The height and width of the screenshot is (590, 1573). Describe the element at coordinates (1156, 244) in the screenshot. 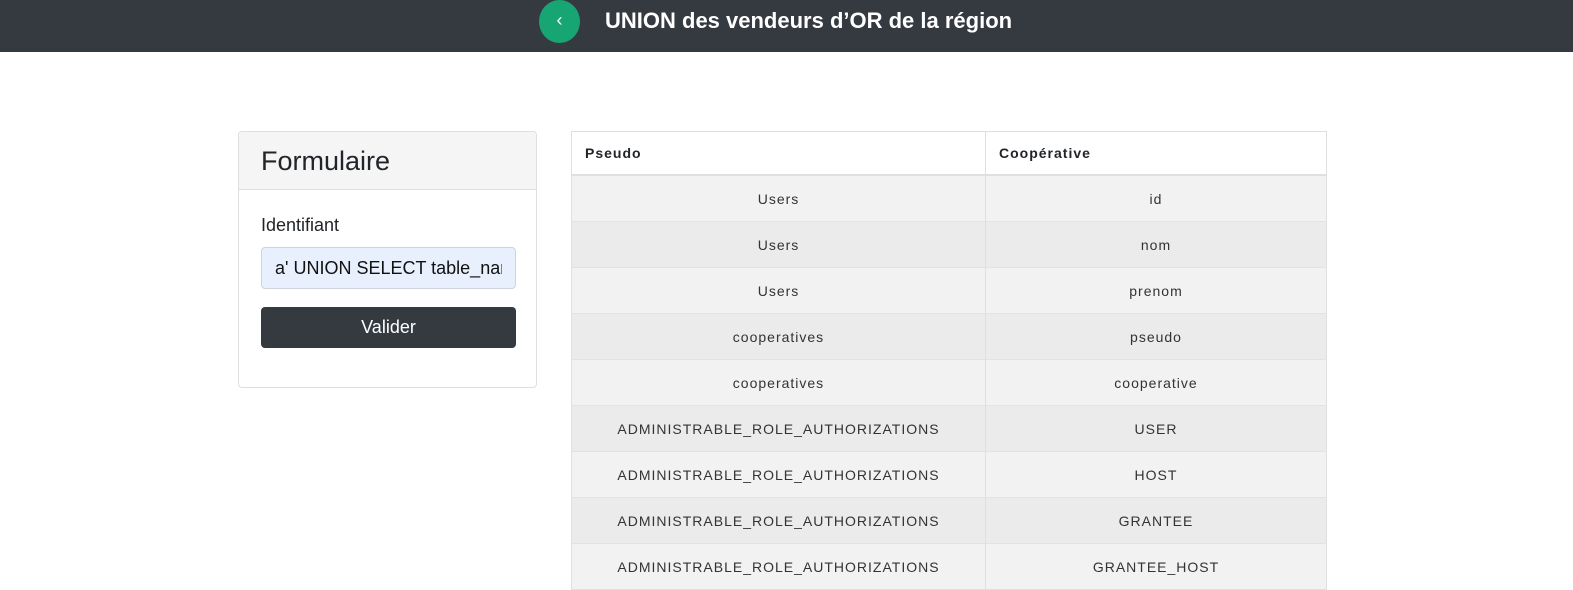

I see `cell-cooperative: nom` at that location.